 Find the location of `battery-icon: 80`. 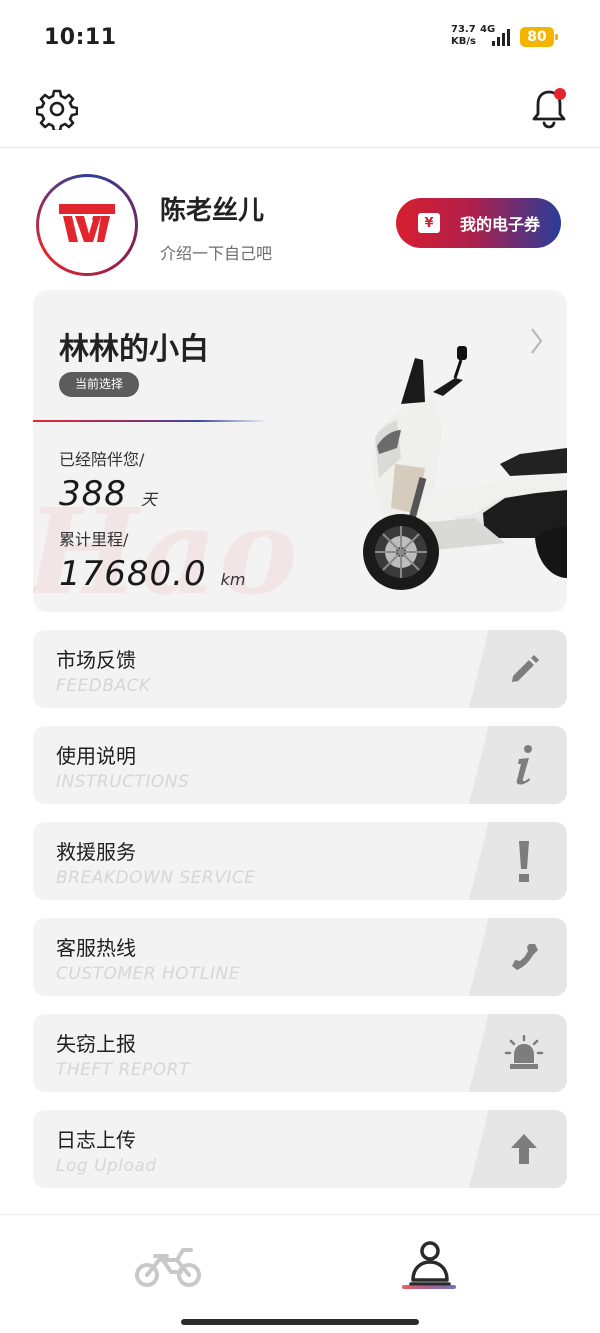

battery-icon: 80 is located at coordinates (539, 37).